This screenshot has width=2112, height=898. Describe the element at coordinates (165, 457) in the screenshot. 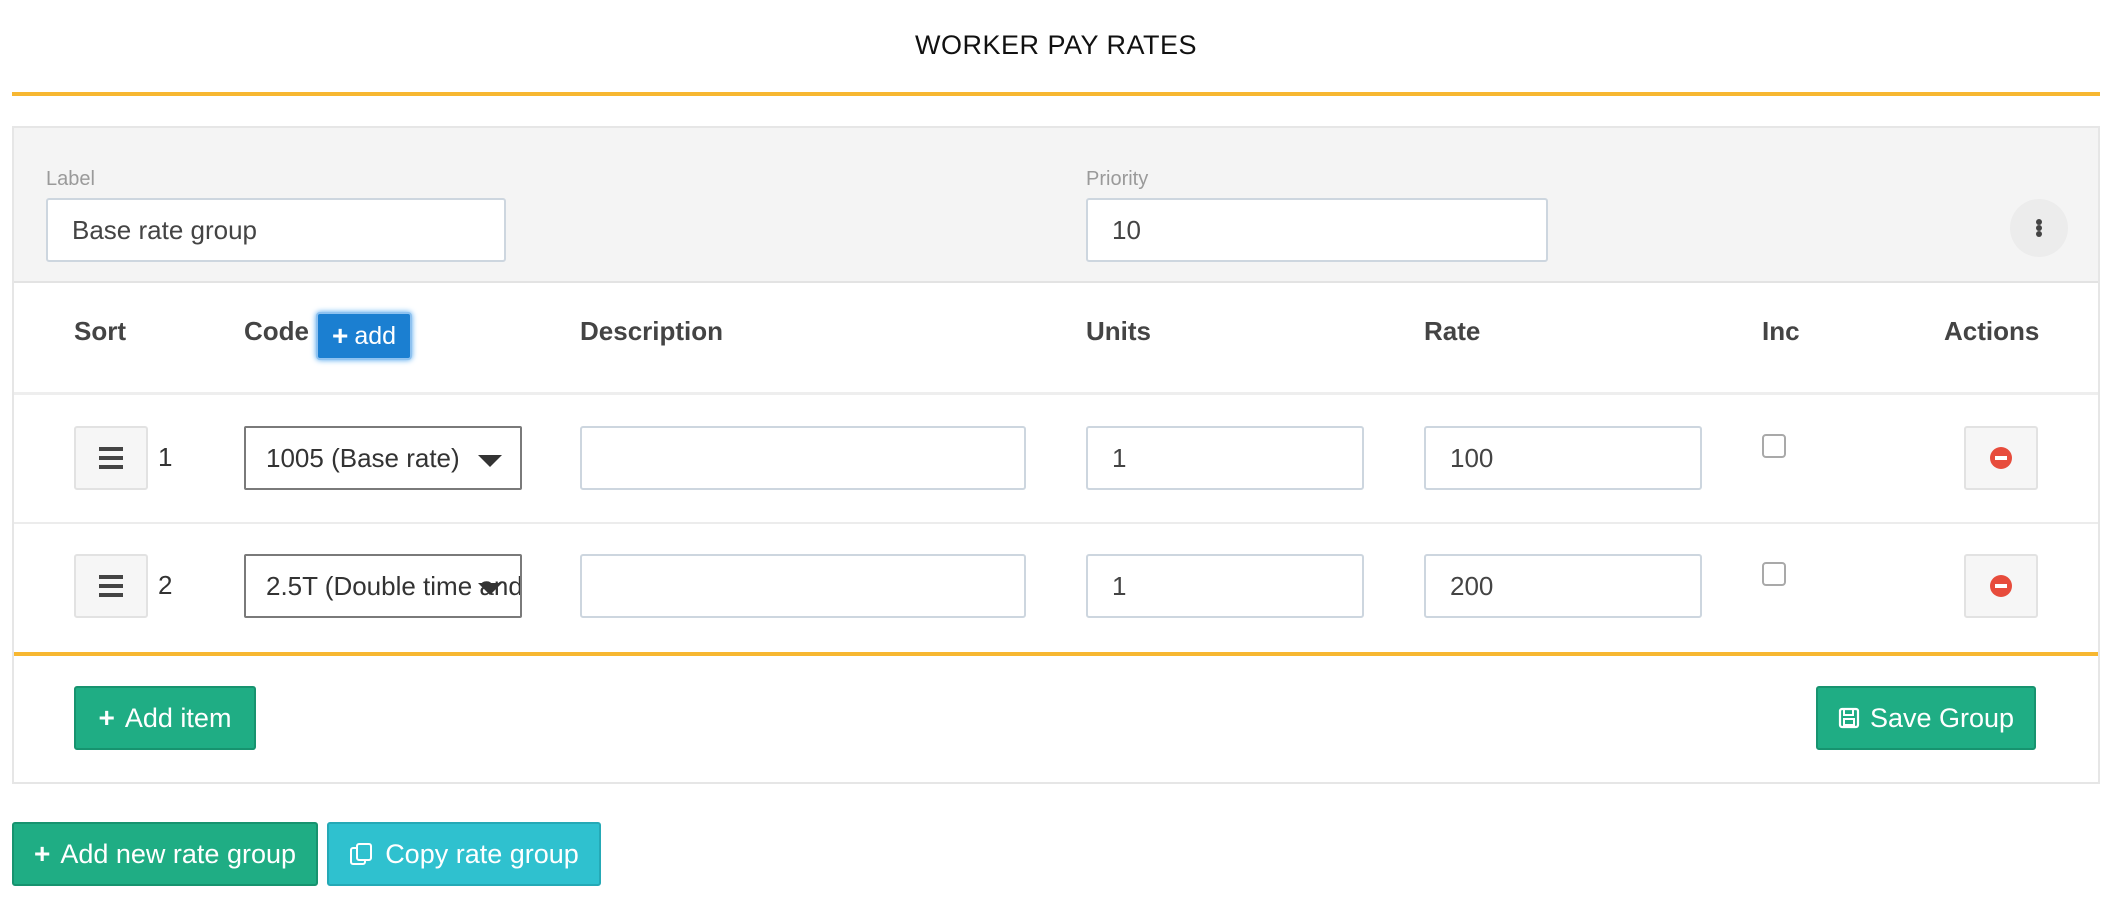

I see `row-sort-number: 1` at that location.